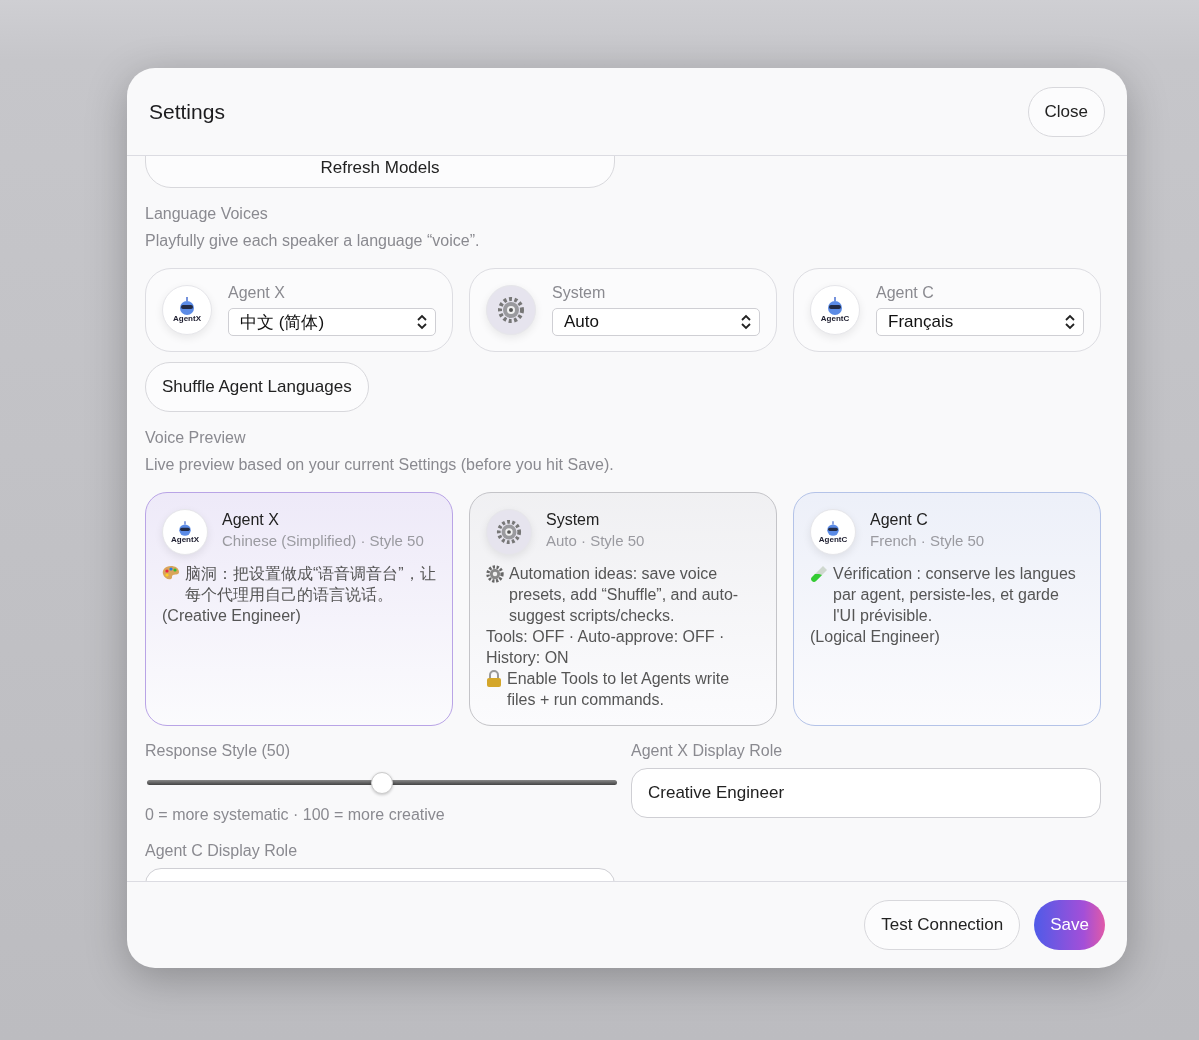  I want to click on section-title: Language Voices, so click(207, 214).